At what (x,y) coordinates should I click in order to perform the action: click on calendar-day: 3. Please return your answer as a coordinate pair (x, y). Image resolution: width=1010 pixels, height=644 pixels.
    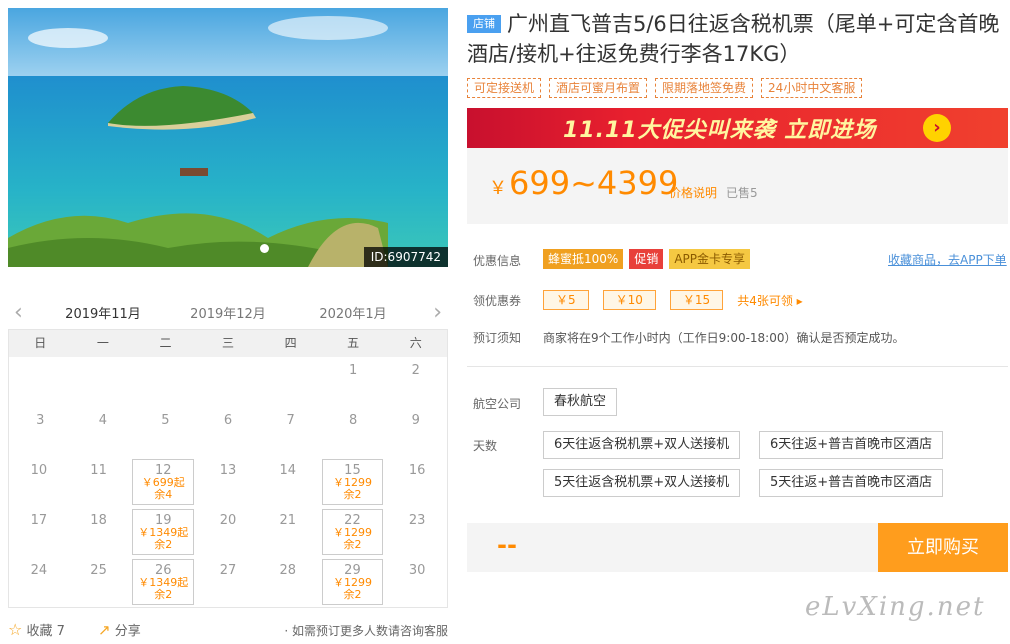
    Looking at the image, I should click on (40, 432).